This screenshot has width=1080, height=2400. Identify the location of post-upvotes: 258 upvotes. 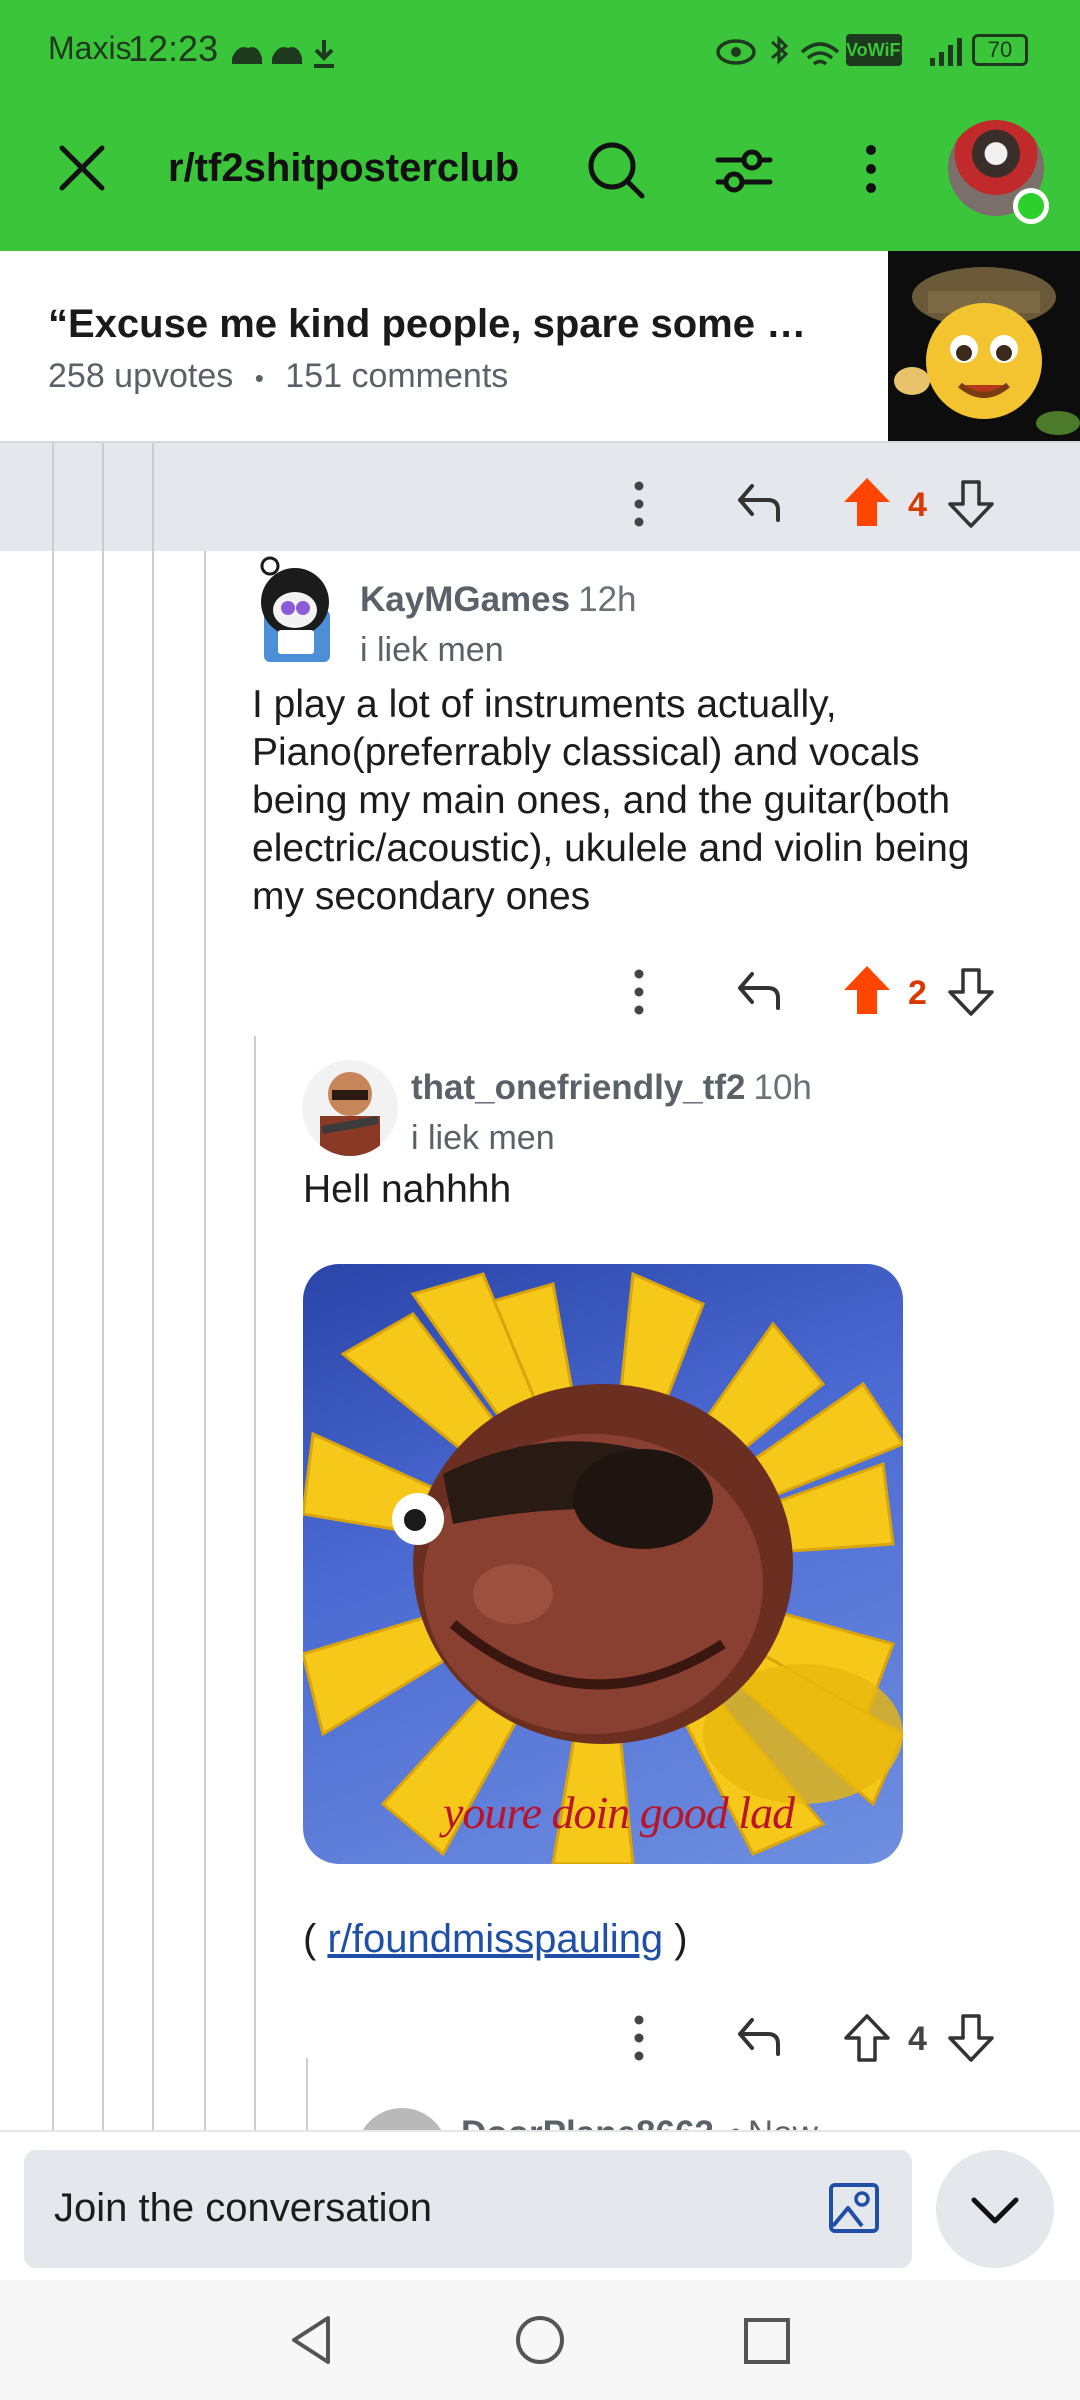
(141, 376).